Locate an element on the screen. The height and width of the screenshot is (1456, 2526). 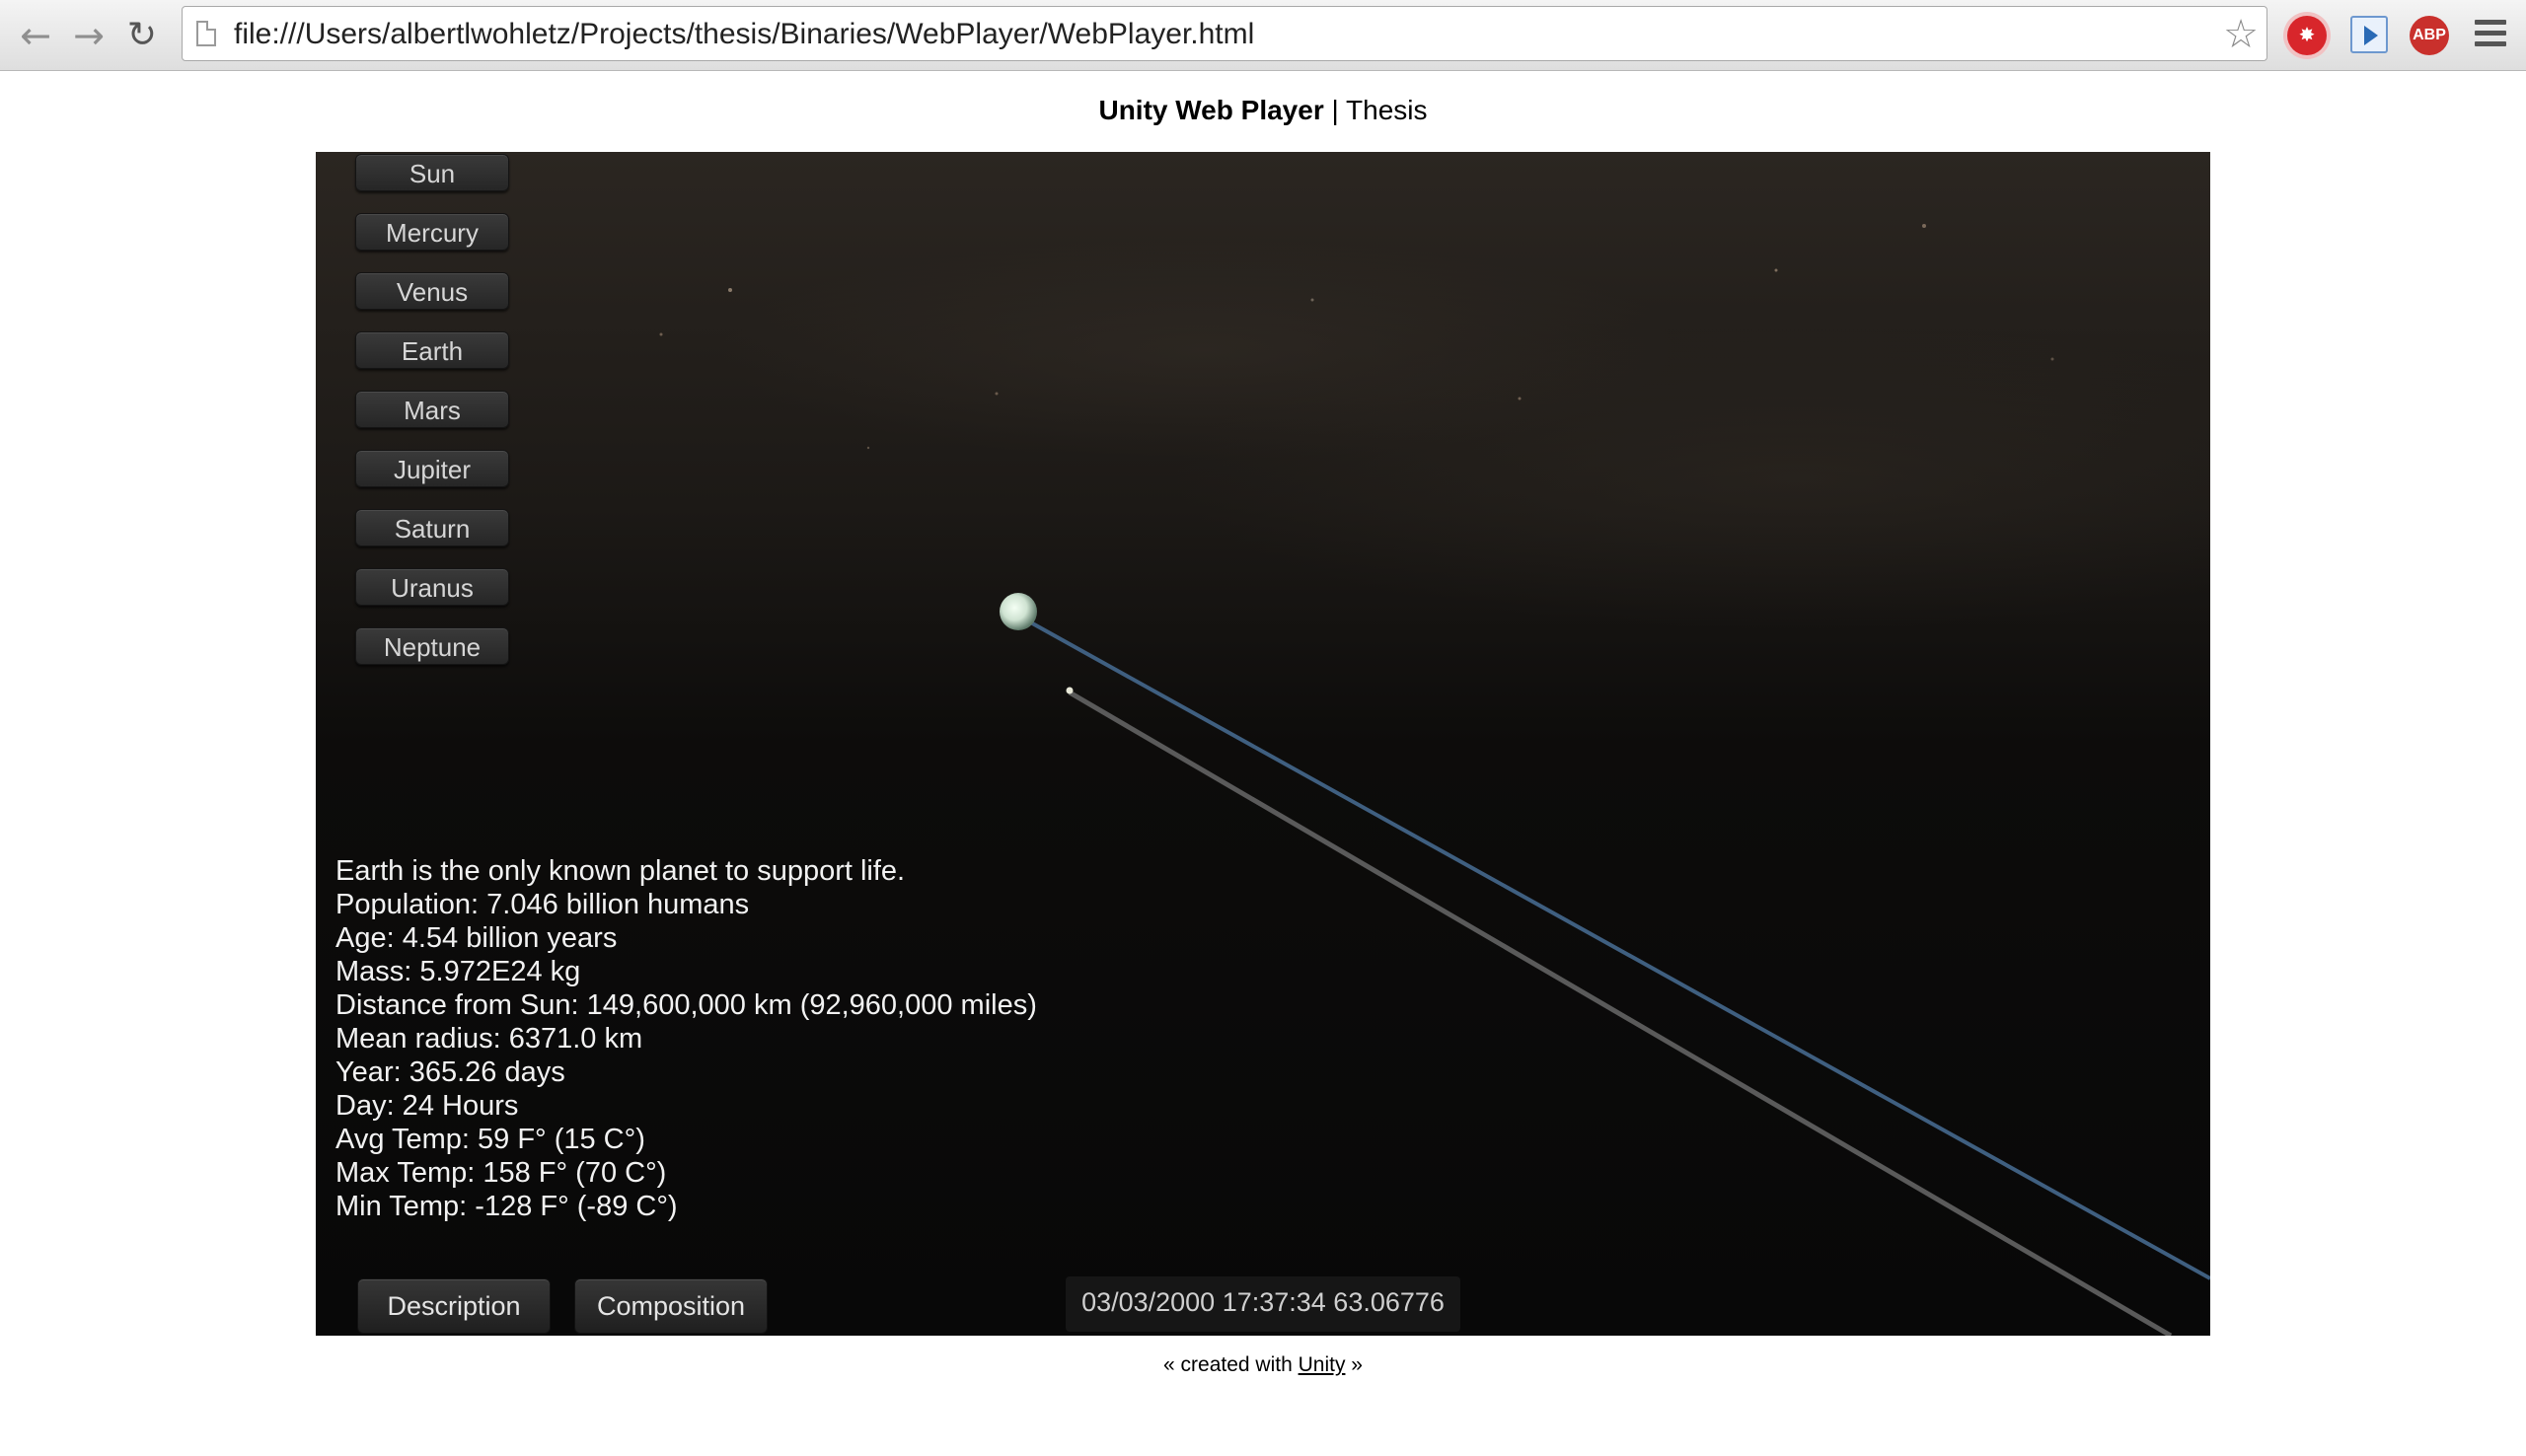
adblock-label: ABP is located at coordinates (2429, 35).